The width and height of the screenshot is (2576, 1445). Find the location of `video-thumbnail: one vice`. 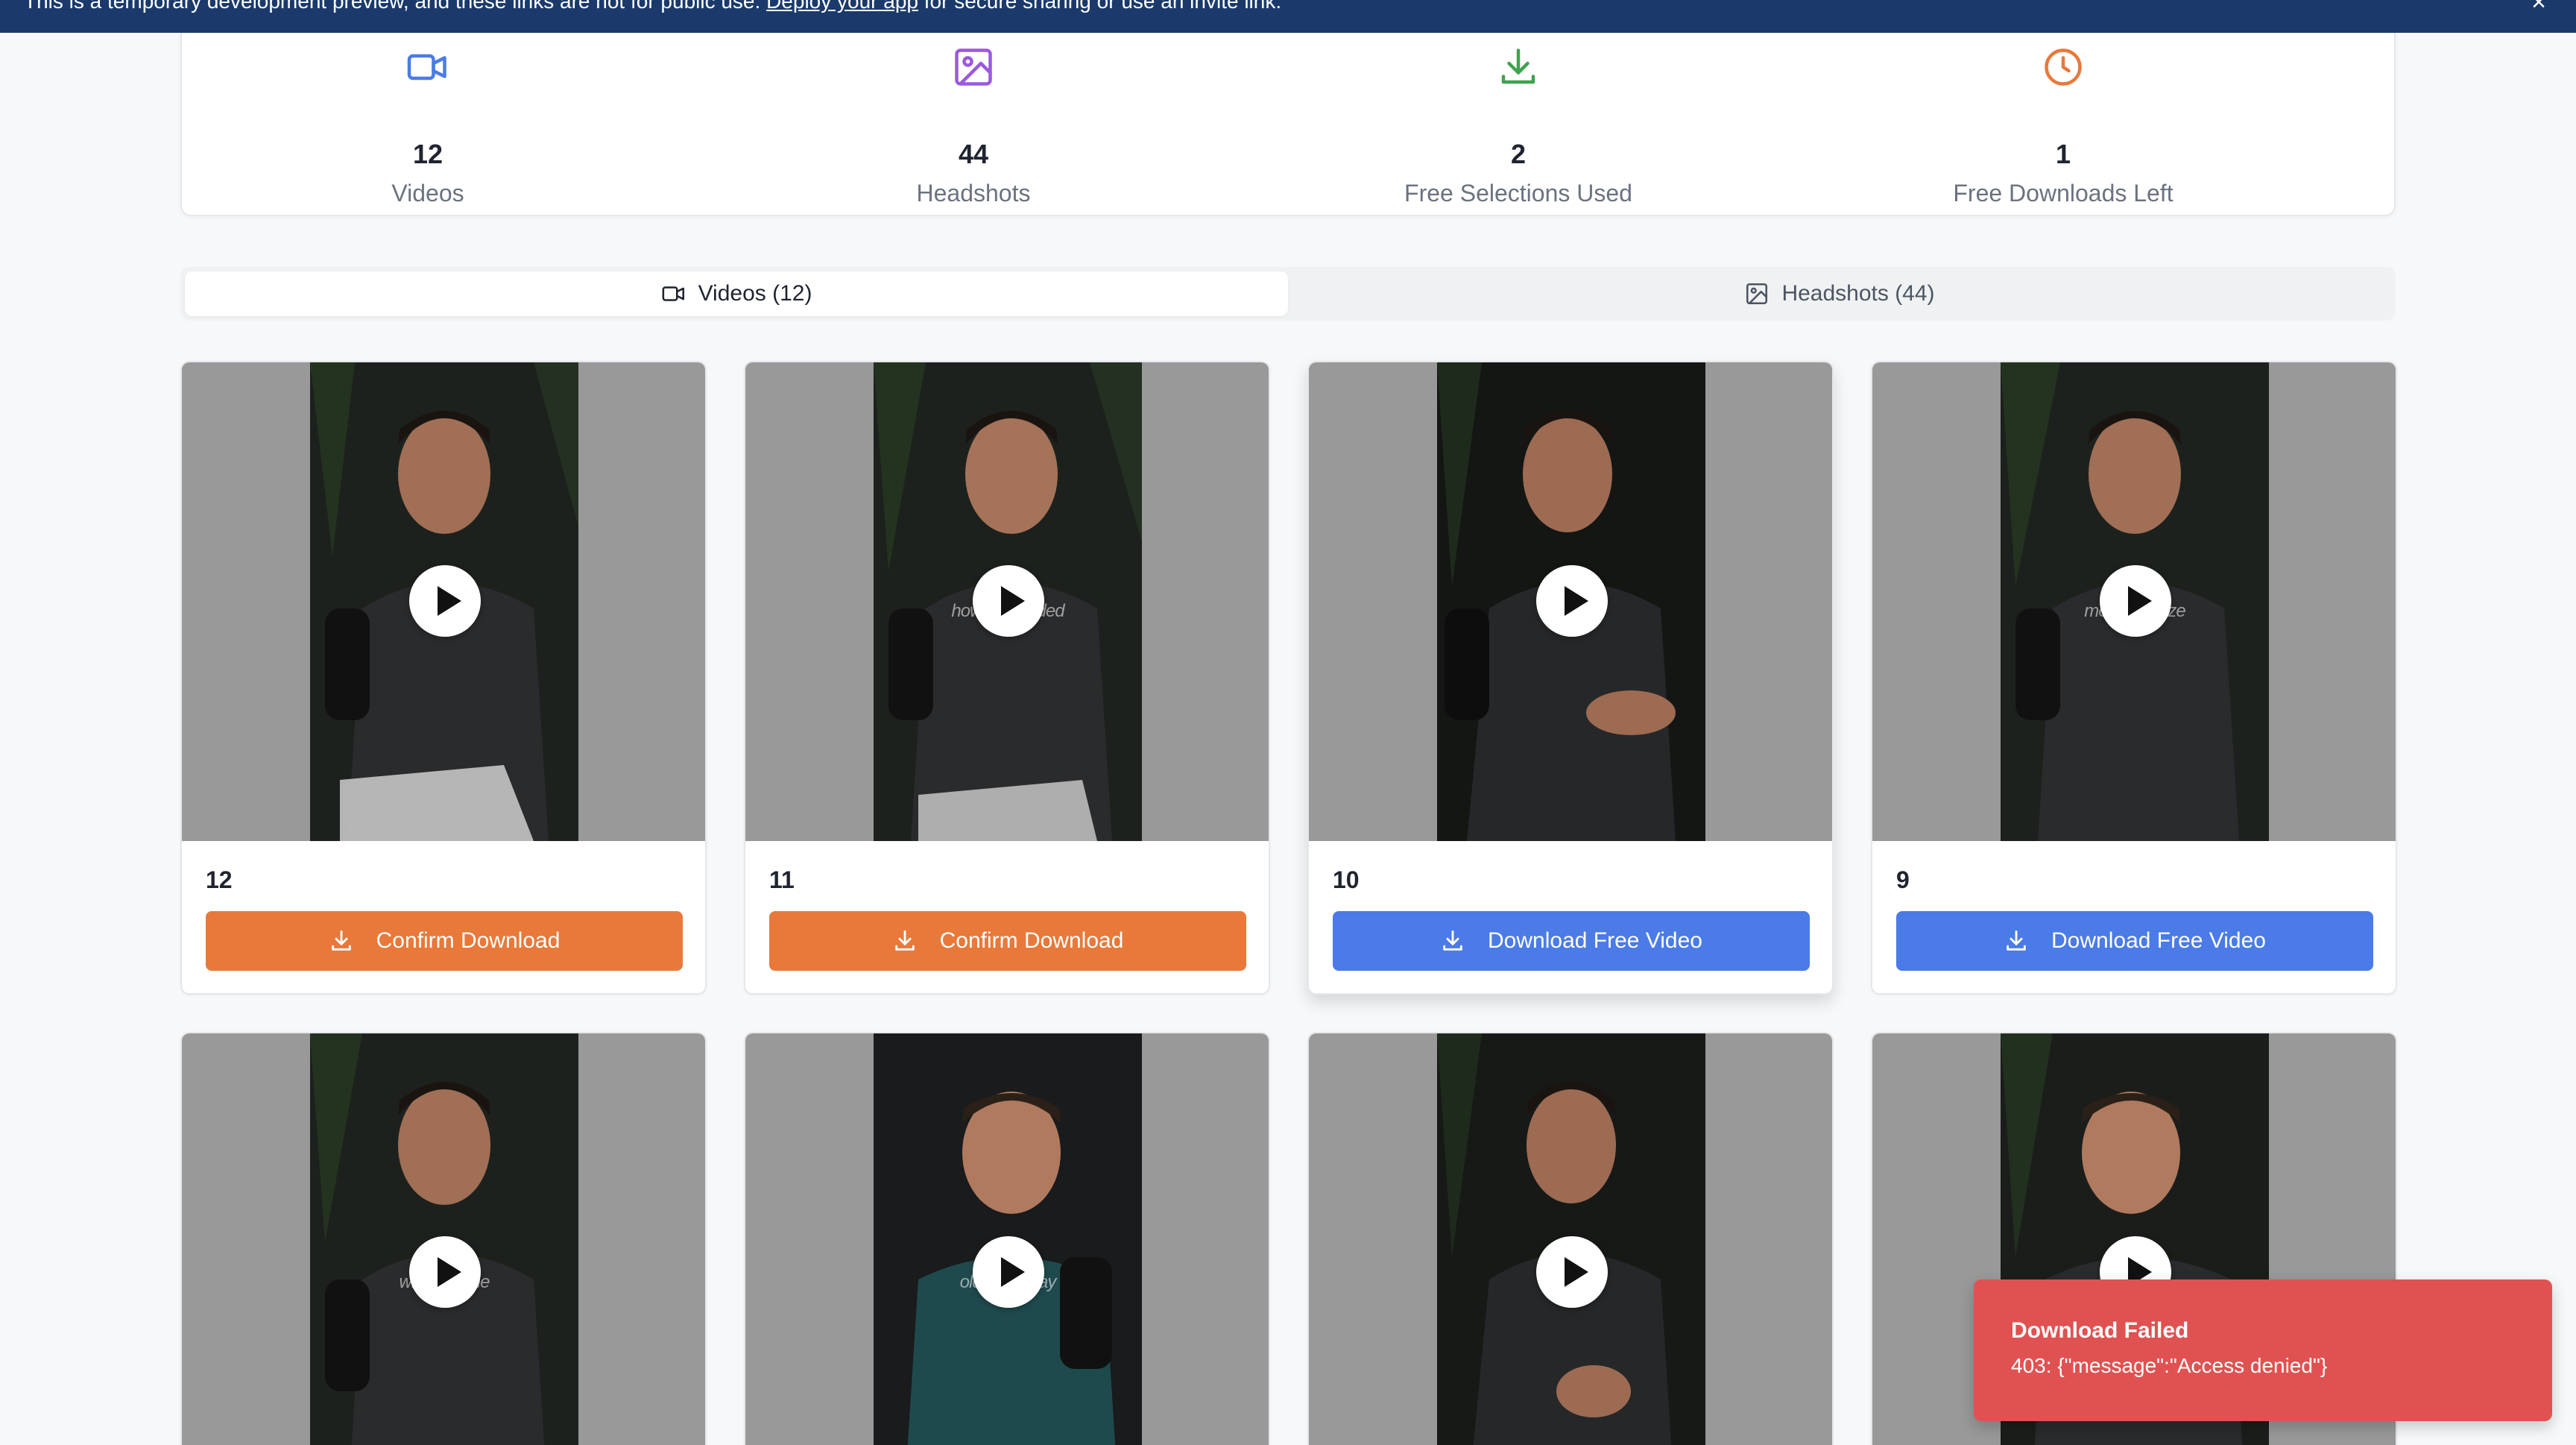

video-thumbnail: one vice is located at coordinates (444, 601).